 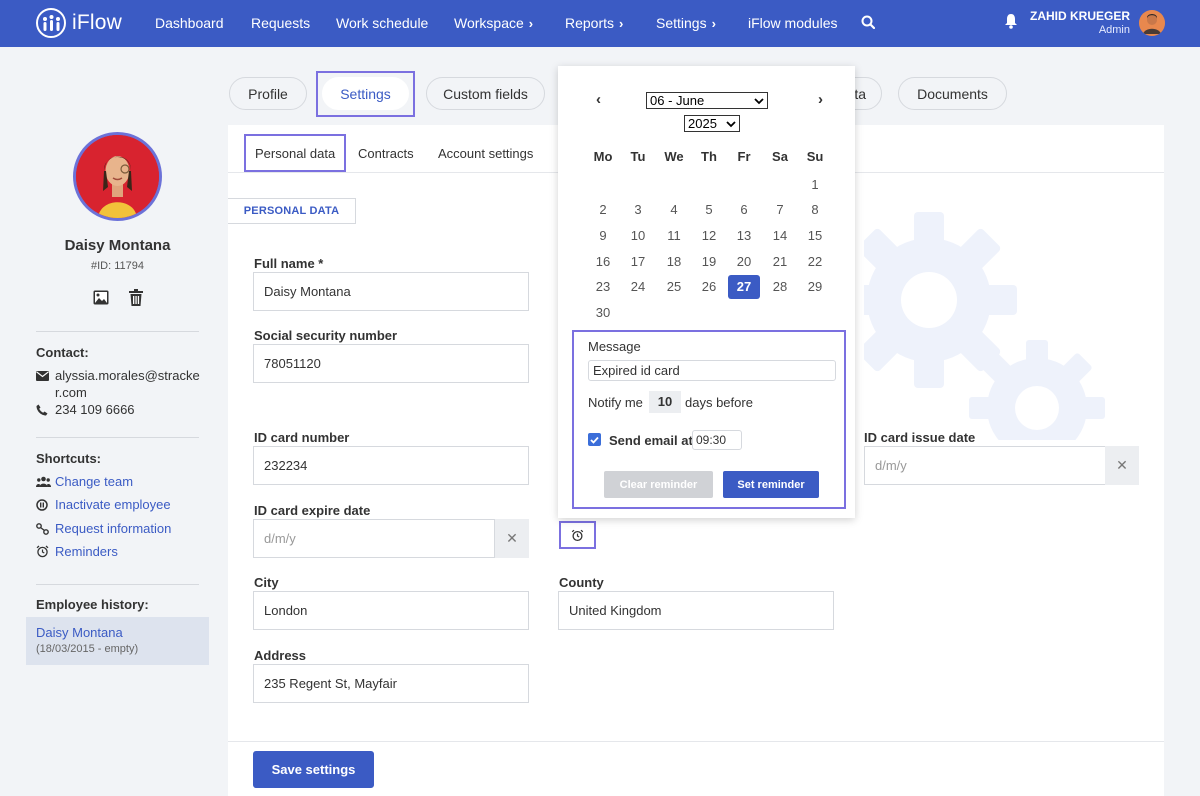 What do you see at coordinates (289, 263) in the screenshot?
I see `full-name-label: Full name *` at bounding box center [289, 263].